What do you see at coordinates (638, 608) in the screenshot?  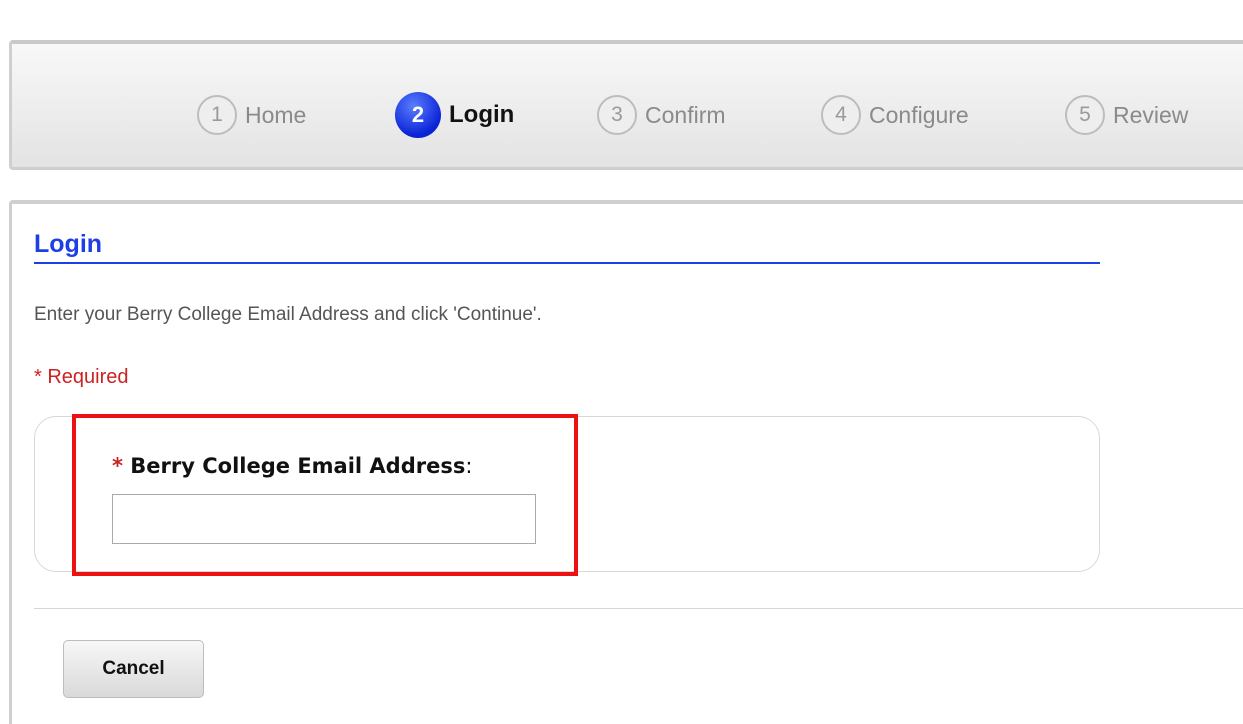 I see `divider` at bounding box center [638, 608].